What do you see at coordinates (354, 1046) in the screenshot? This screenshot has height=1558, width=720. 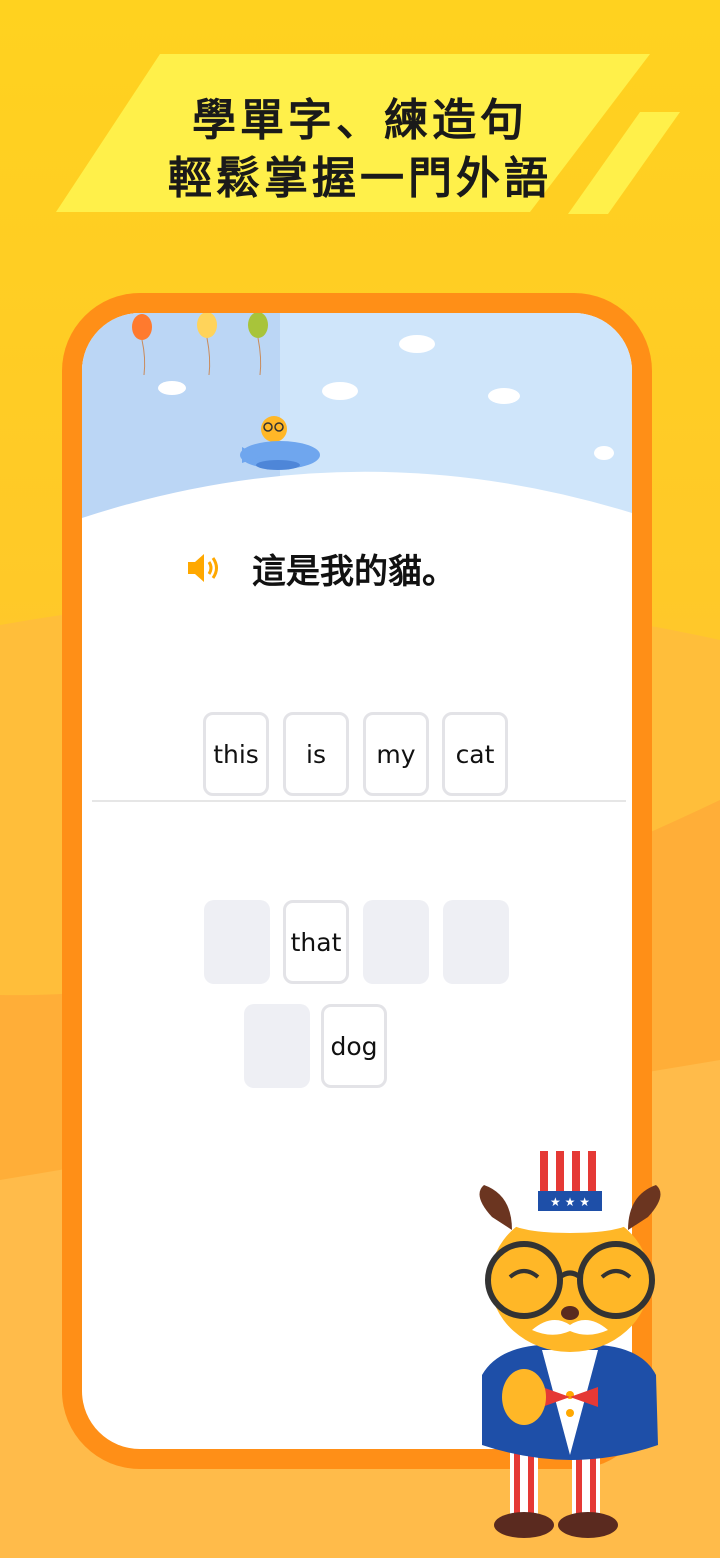 I see `word-bank-tile: dog` at bounding box center [354, 1046].